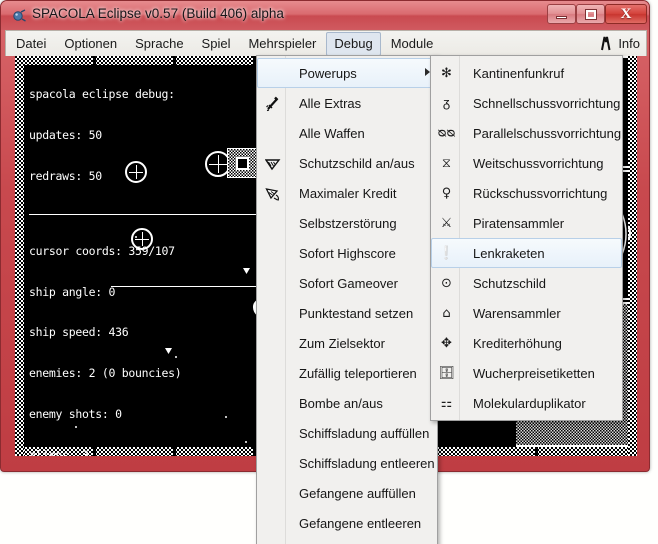 This screenshot has height=544, width=658. Describe the element at coordinates (90, 44) in the screenshot. I see `menu-optionen: Optionen` at that location.